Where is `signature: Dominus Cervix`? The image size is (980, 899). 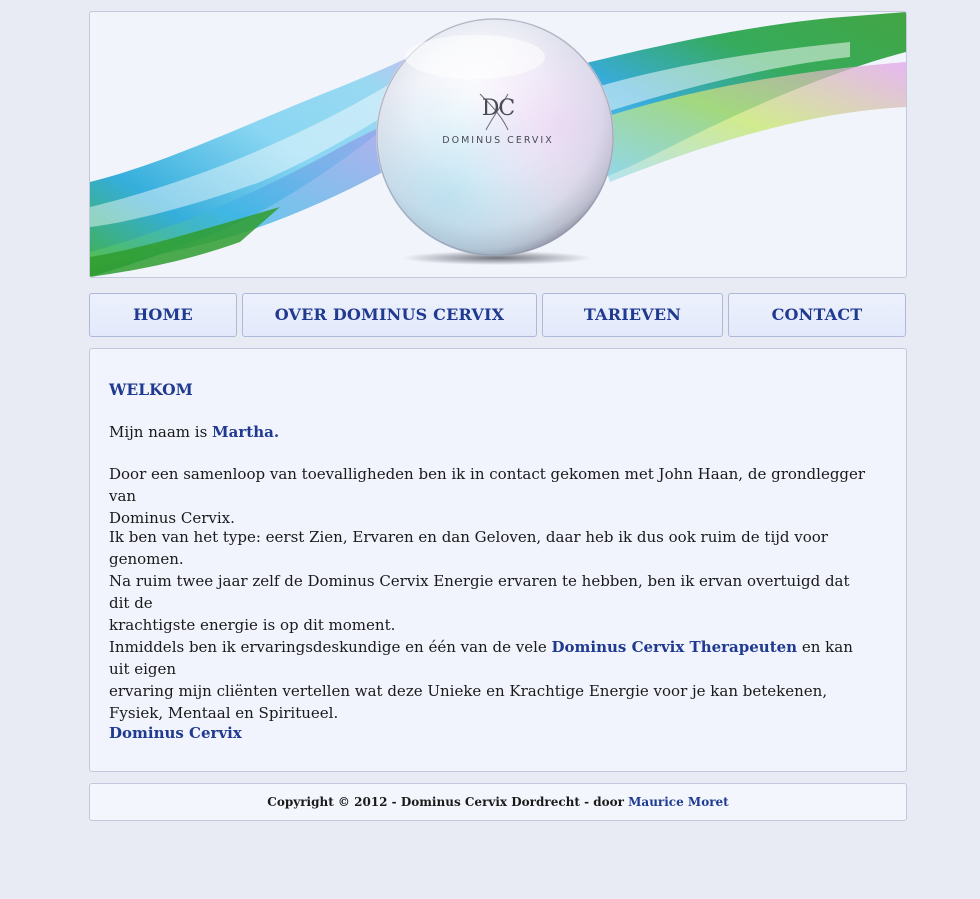 signature: Dominus Cervix is located at coordinates (175, 733).